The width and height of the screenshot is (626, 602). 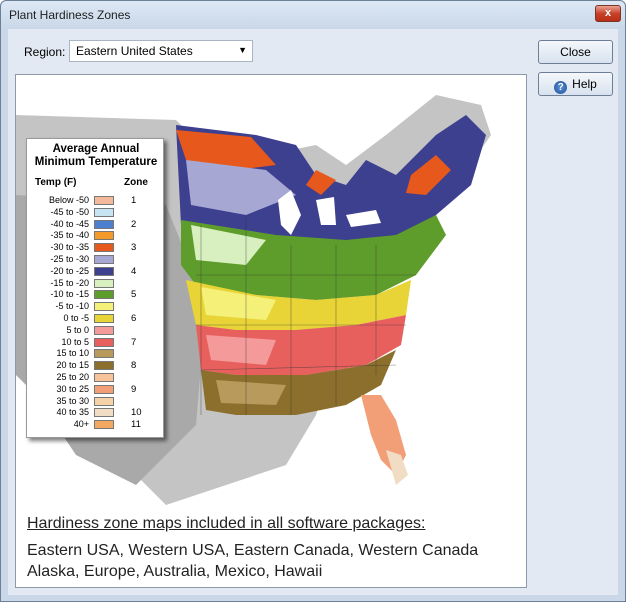 What do you see at coordinates (134, 366) in the screenshot?
I see `legend-zone-number: 8` at bounding box center [134, 366].